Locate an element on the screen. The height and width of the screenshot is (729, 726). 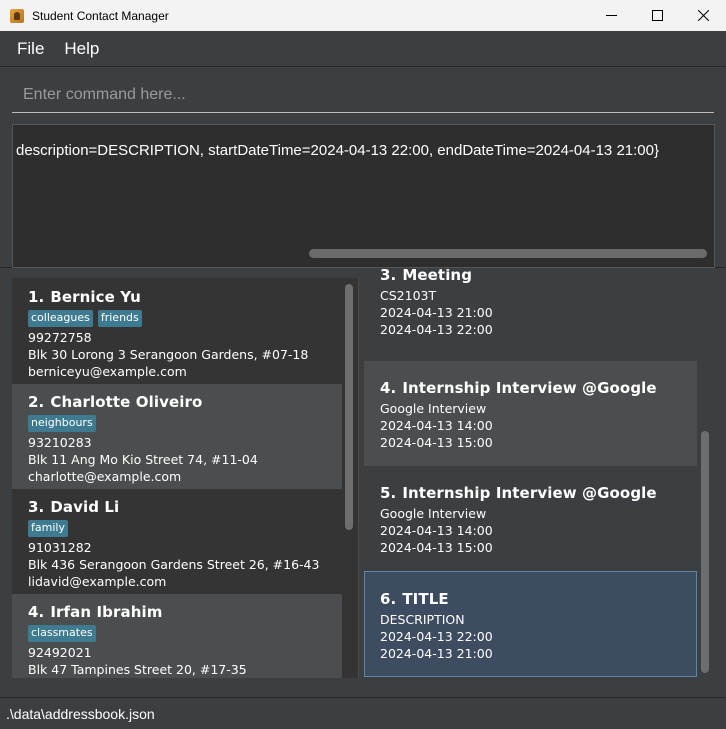
person-name: 4. Irfan Ibrahim is located at coordinates (95, 612).